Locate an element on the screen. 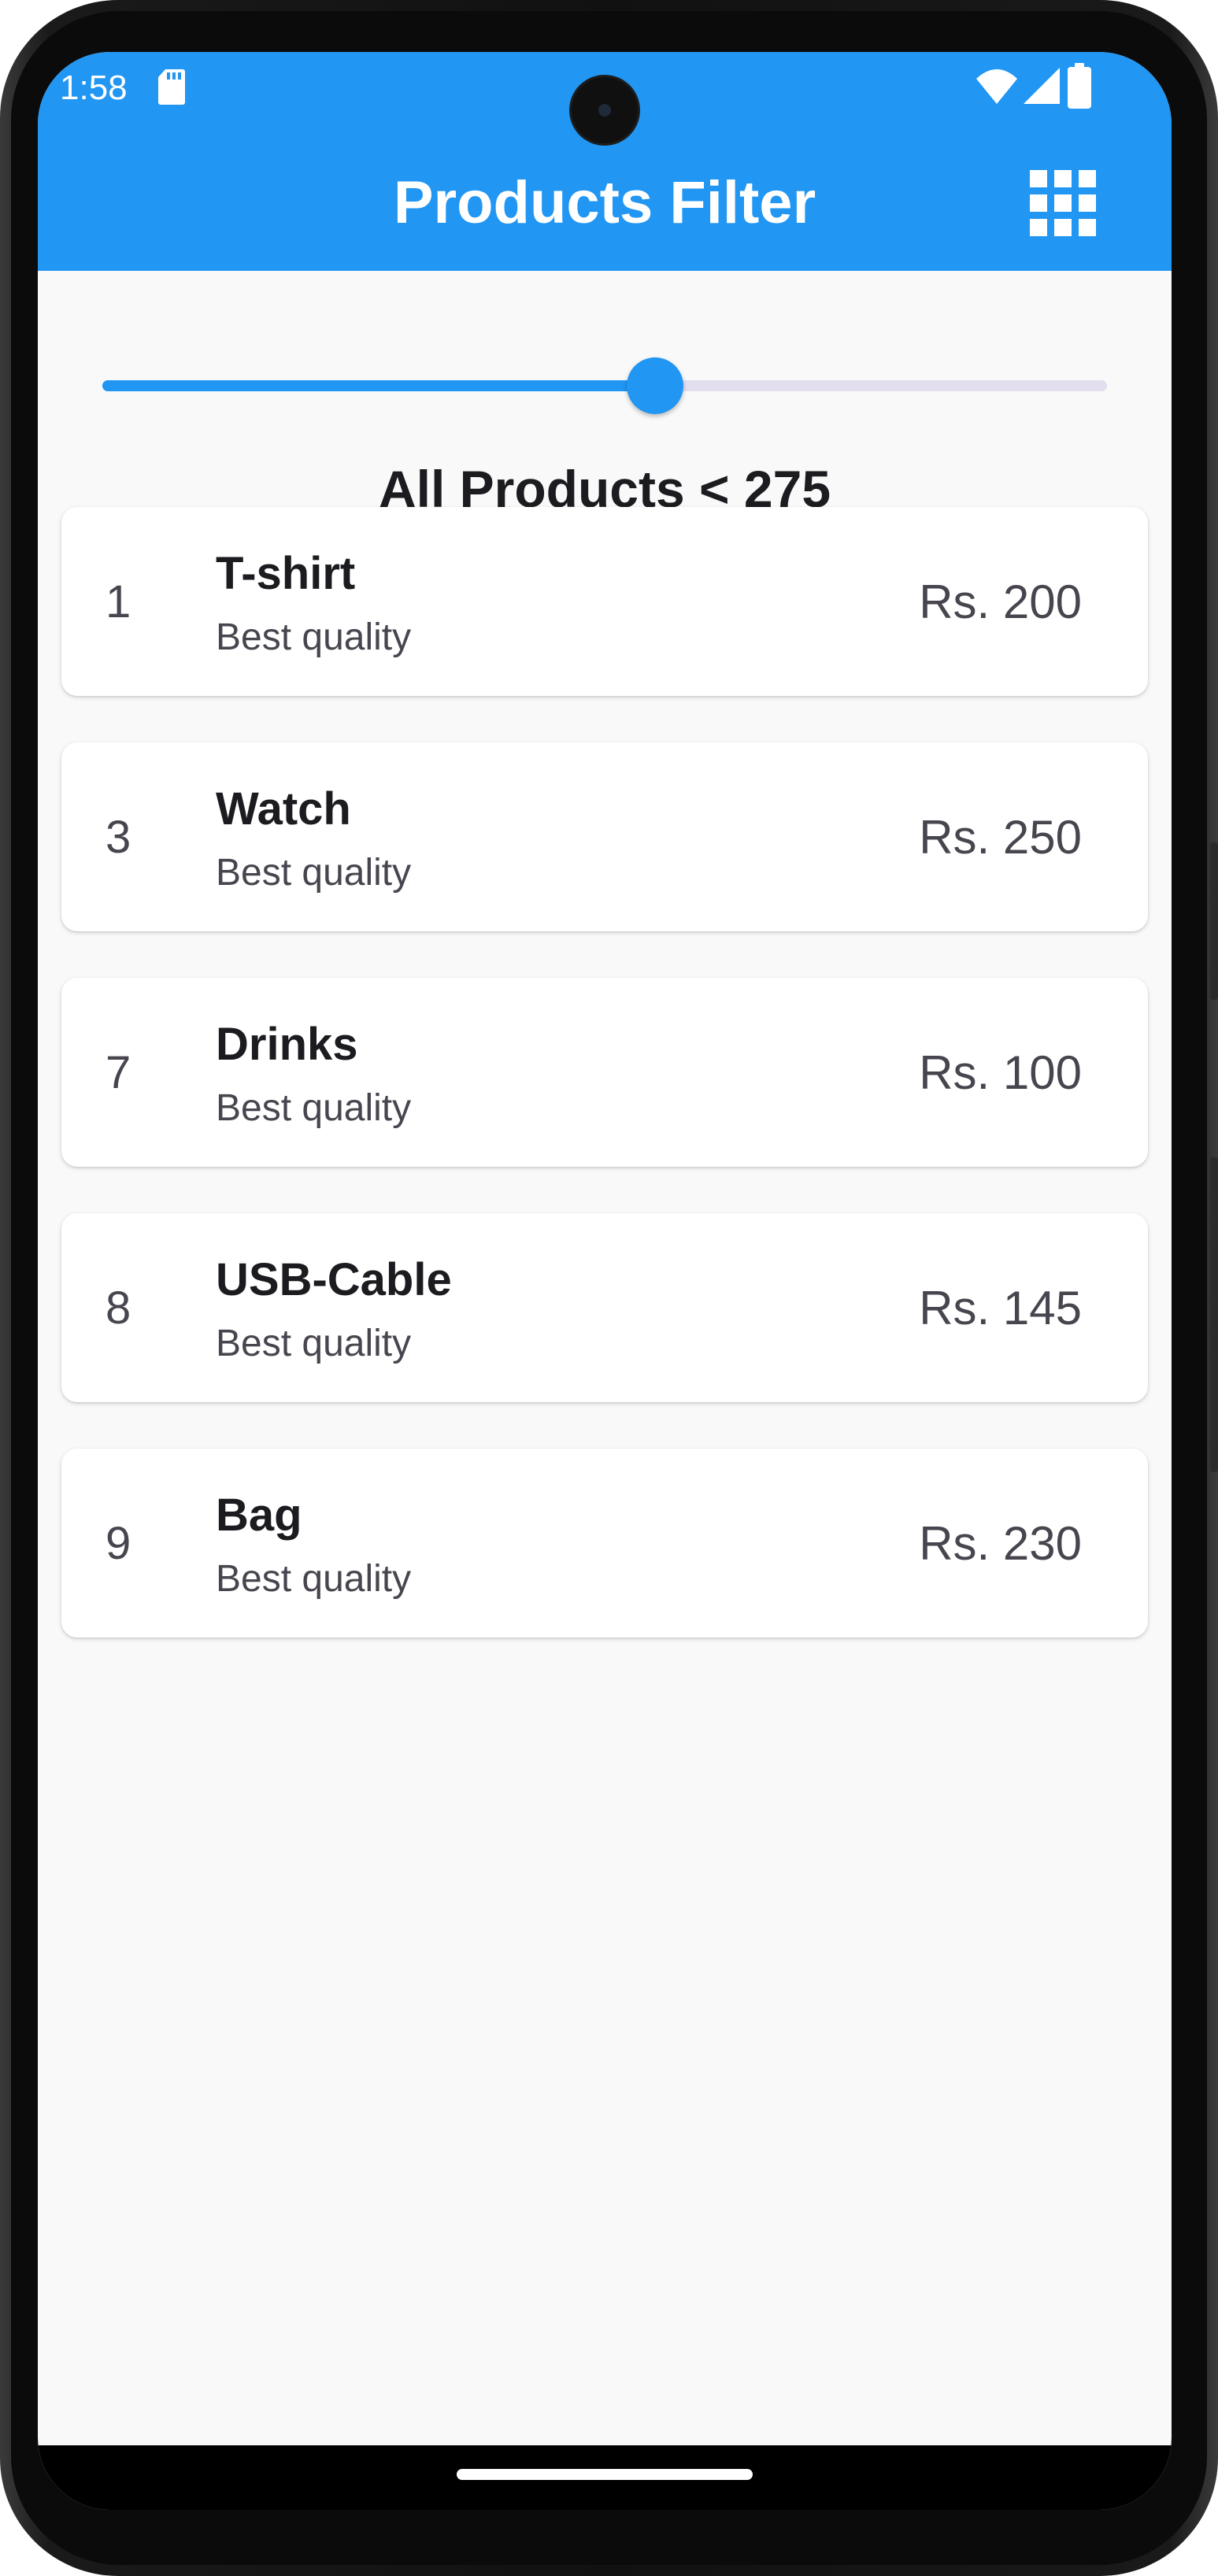 The width and height of the screenshot is (1218, 2576). battery-icon is located at coordinates (1079, 86).